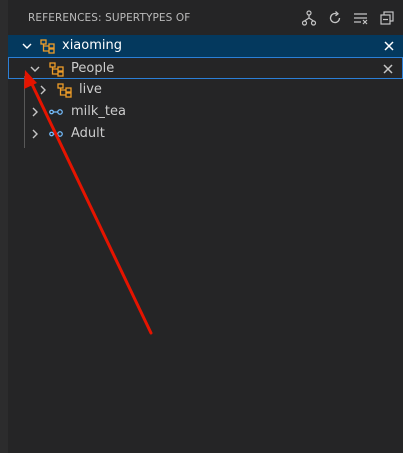 The width and height of the screenshot is (403, 453). What do you see at coordinates (205, 17) in the screenshot?
I see `panel-header: REFERENCES: SUPERTYPES OF` at bounding box center [205, 17].